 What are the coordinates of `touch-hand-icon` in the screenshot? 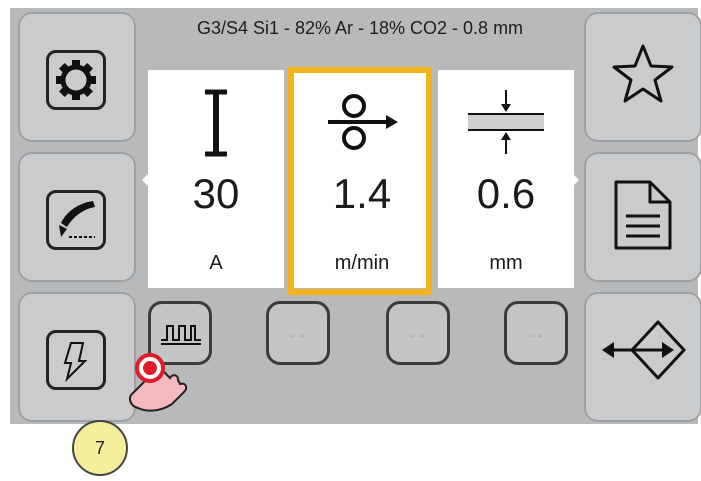 It's located at (158, 382).